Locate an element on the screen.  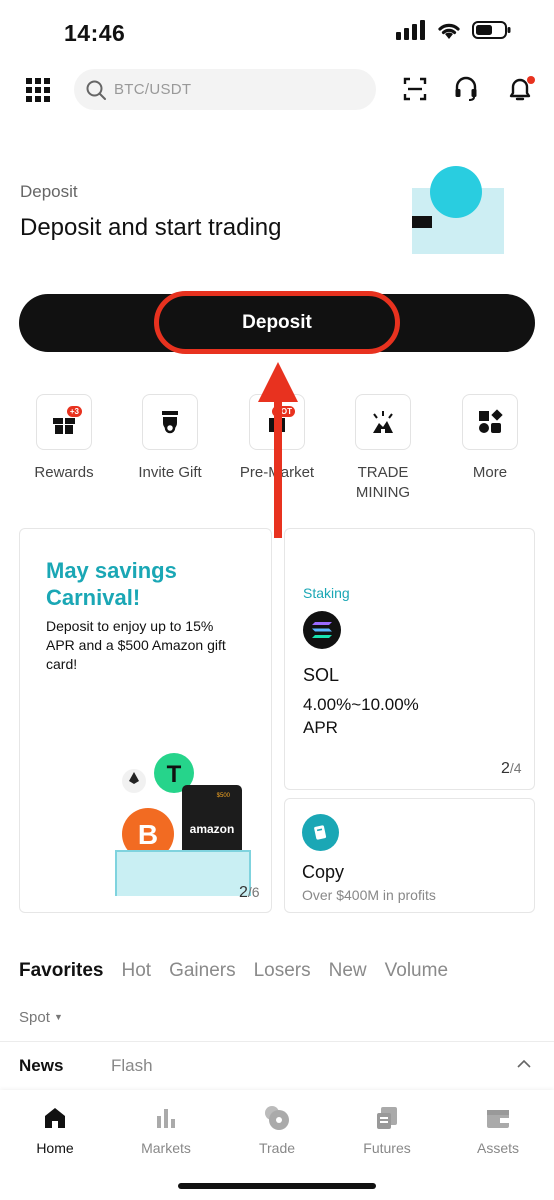
deposit-title: Deposit and start trading is located at coordinates (151, 227).